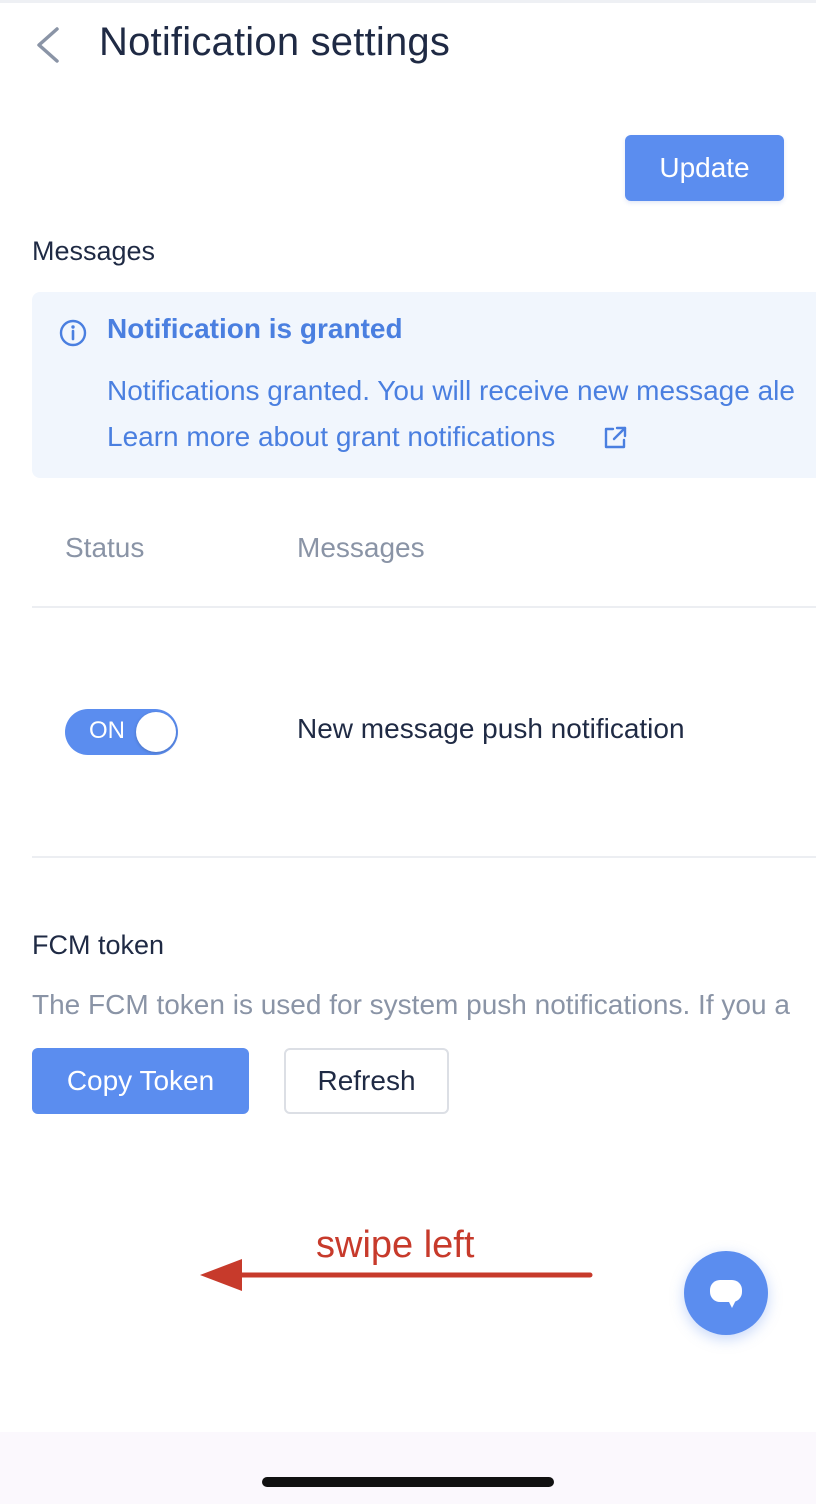 The image size is (816, 1504). I want to click on toggle-knob, so click(156, 732).